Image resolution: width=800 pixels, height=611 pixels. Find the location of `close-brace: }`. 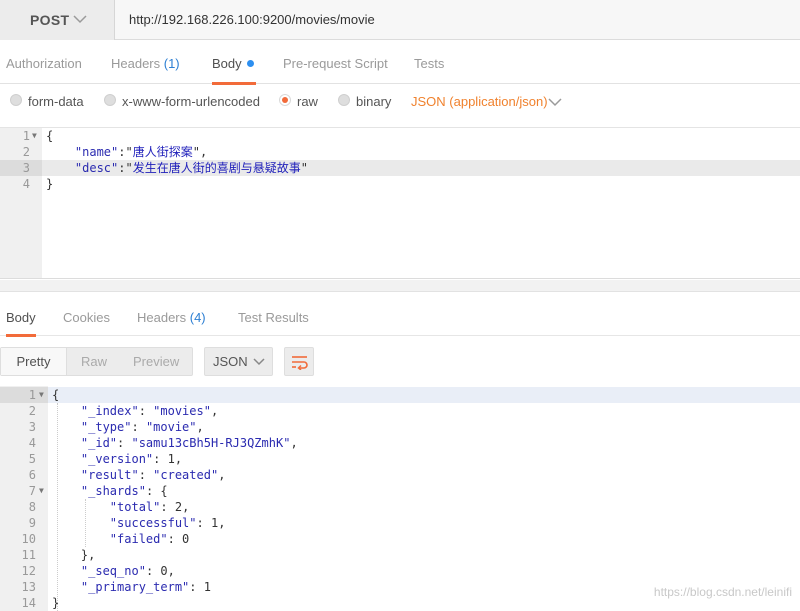

close-brace: } is located at coordinates (50, 184).